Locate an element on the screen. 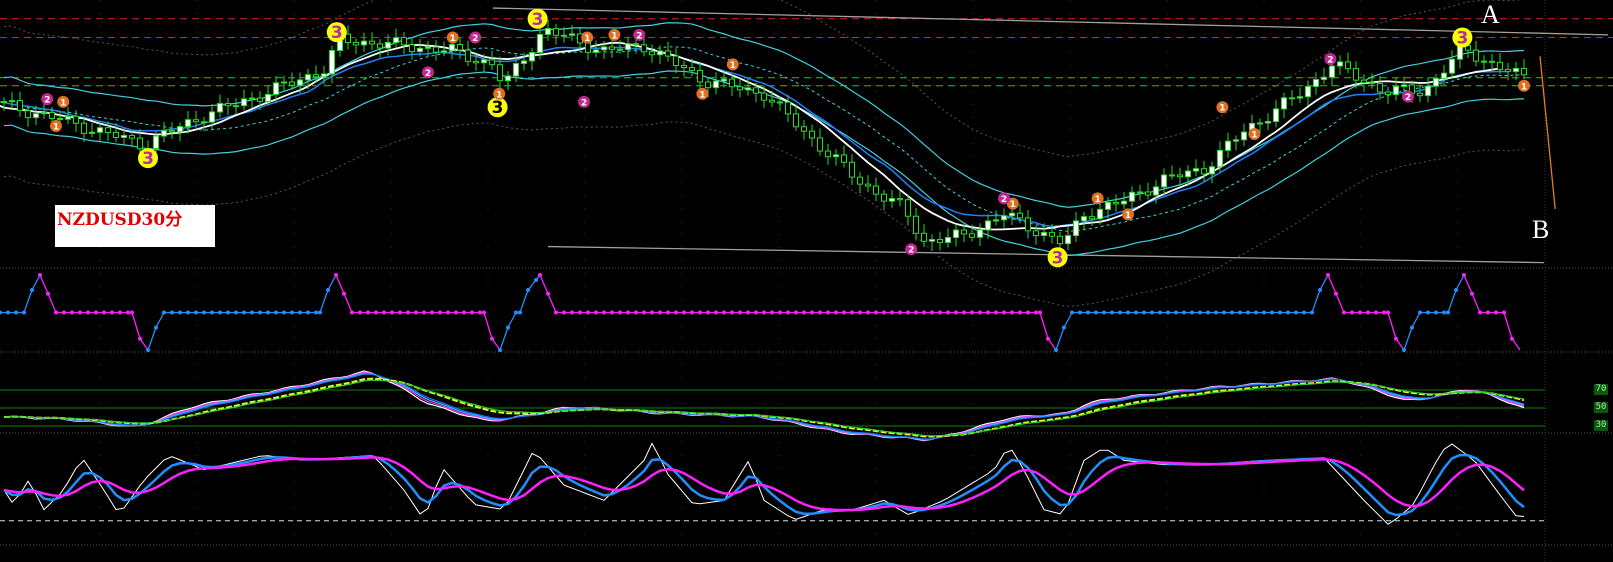 Image resolution: width=1613 pixels, height=562 pixels. trendline is located at coordinates (1547, 133).